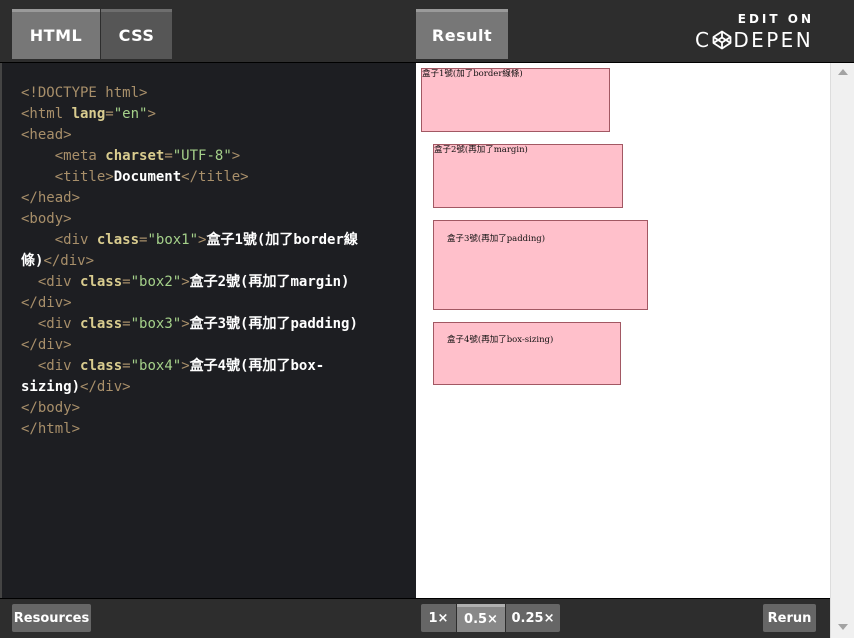  Describe the element at coordinates (51, 429) in the screenshot. I see `code-token: </html>` at that location.